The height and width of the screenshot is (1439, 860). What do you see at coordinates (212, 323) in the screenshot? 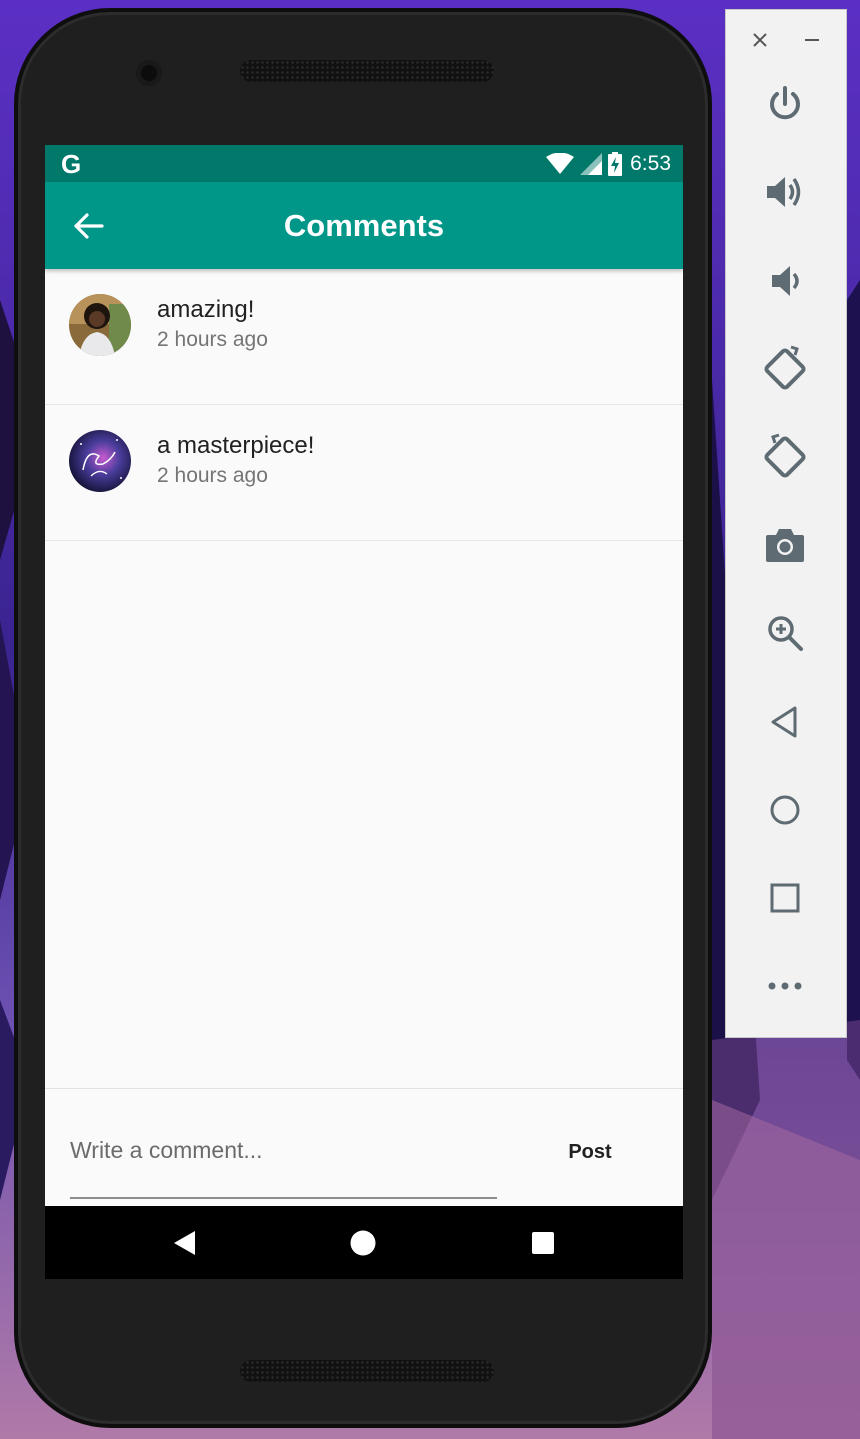
I see `comment-content: amazing! 2 hours ago` at bounding box center [212, 323].